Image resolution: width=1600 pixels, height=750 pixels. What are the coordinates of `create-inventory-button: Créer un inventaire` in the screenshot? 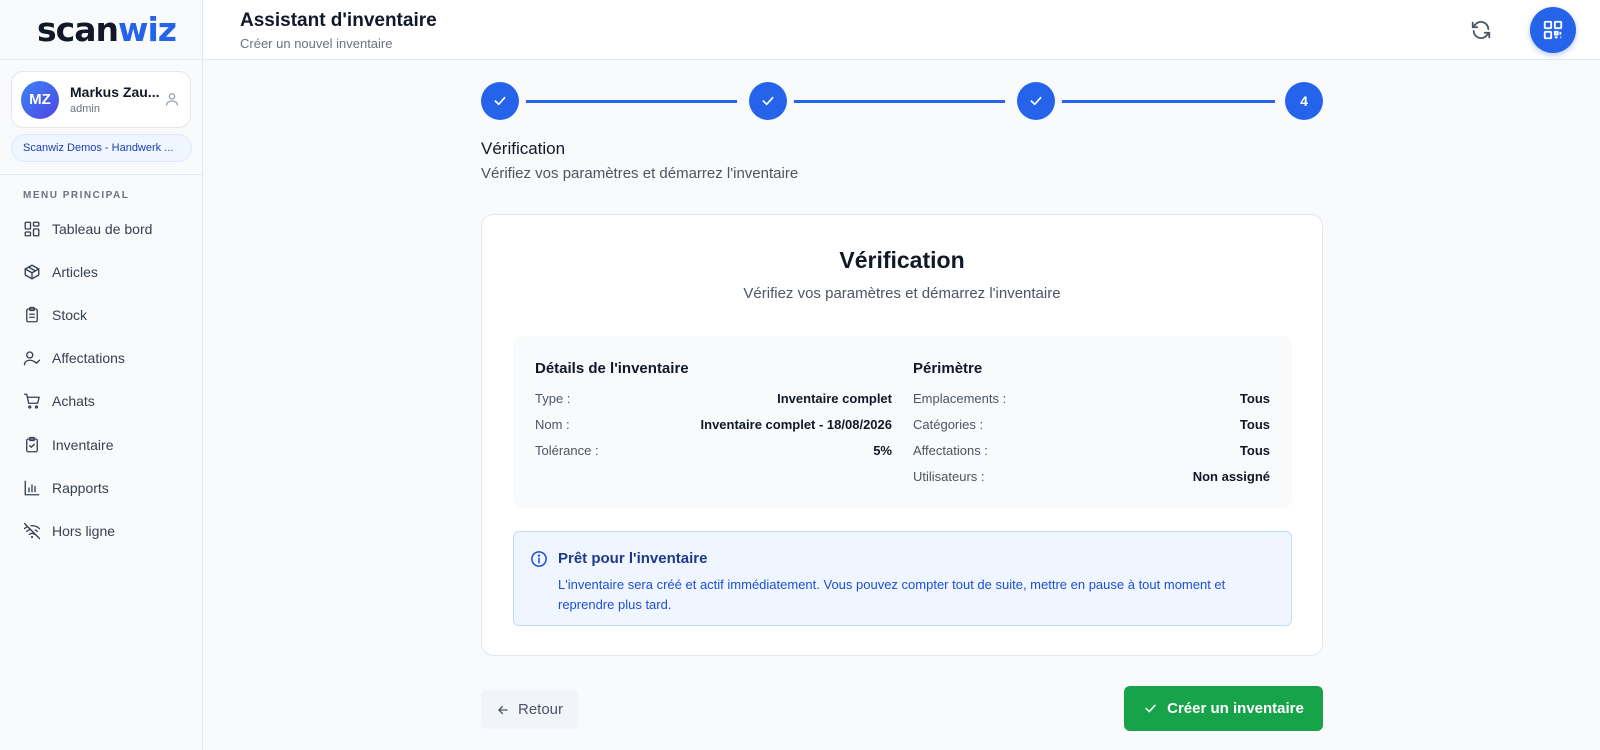 It's located at (1223, 708).